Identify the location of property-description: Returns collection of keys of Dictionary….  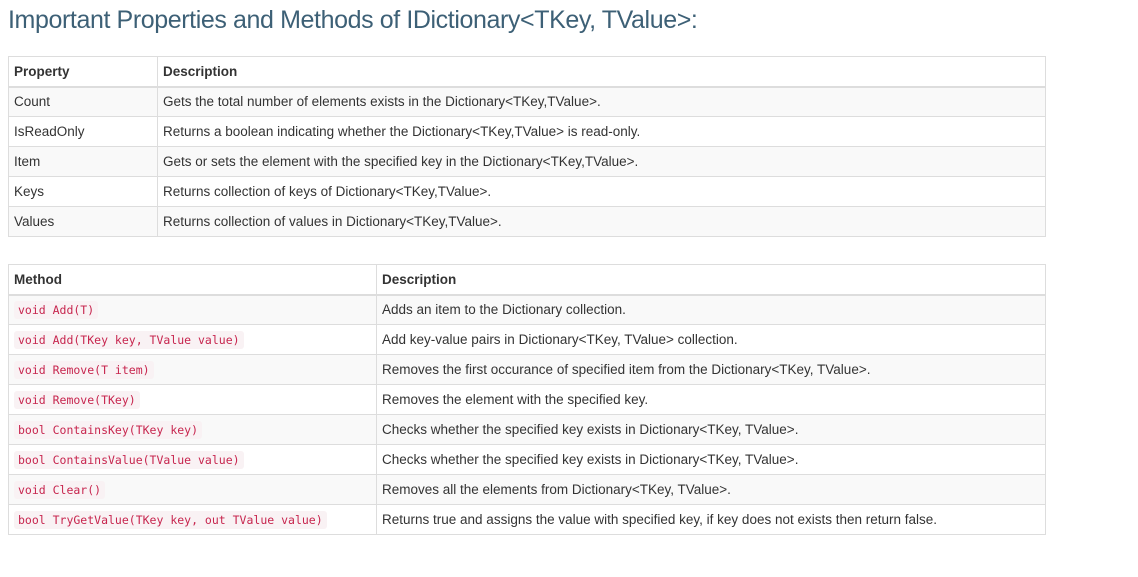
(601, 191).